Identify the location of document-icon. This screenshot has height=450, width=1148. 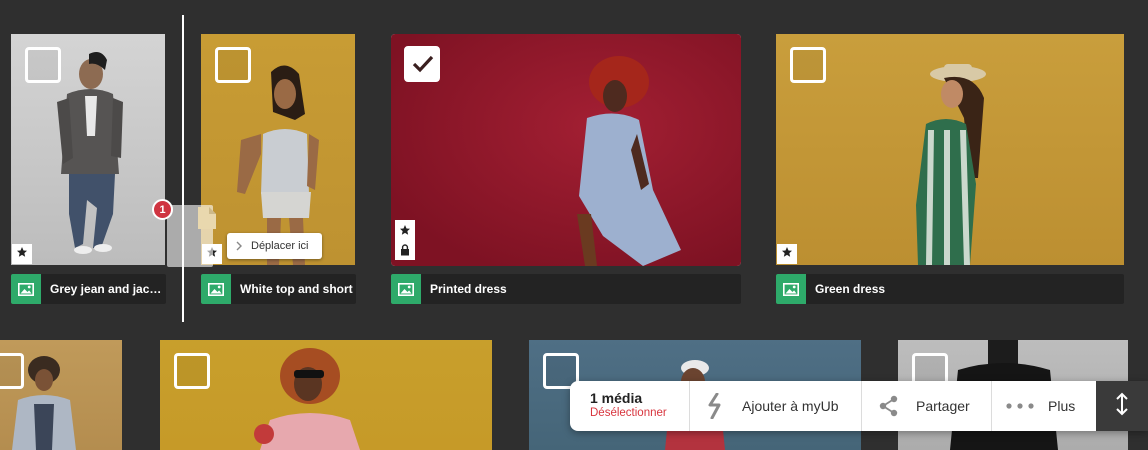
(207, 218).